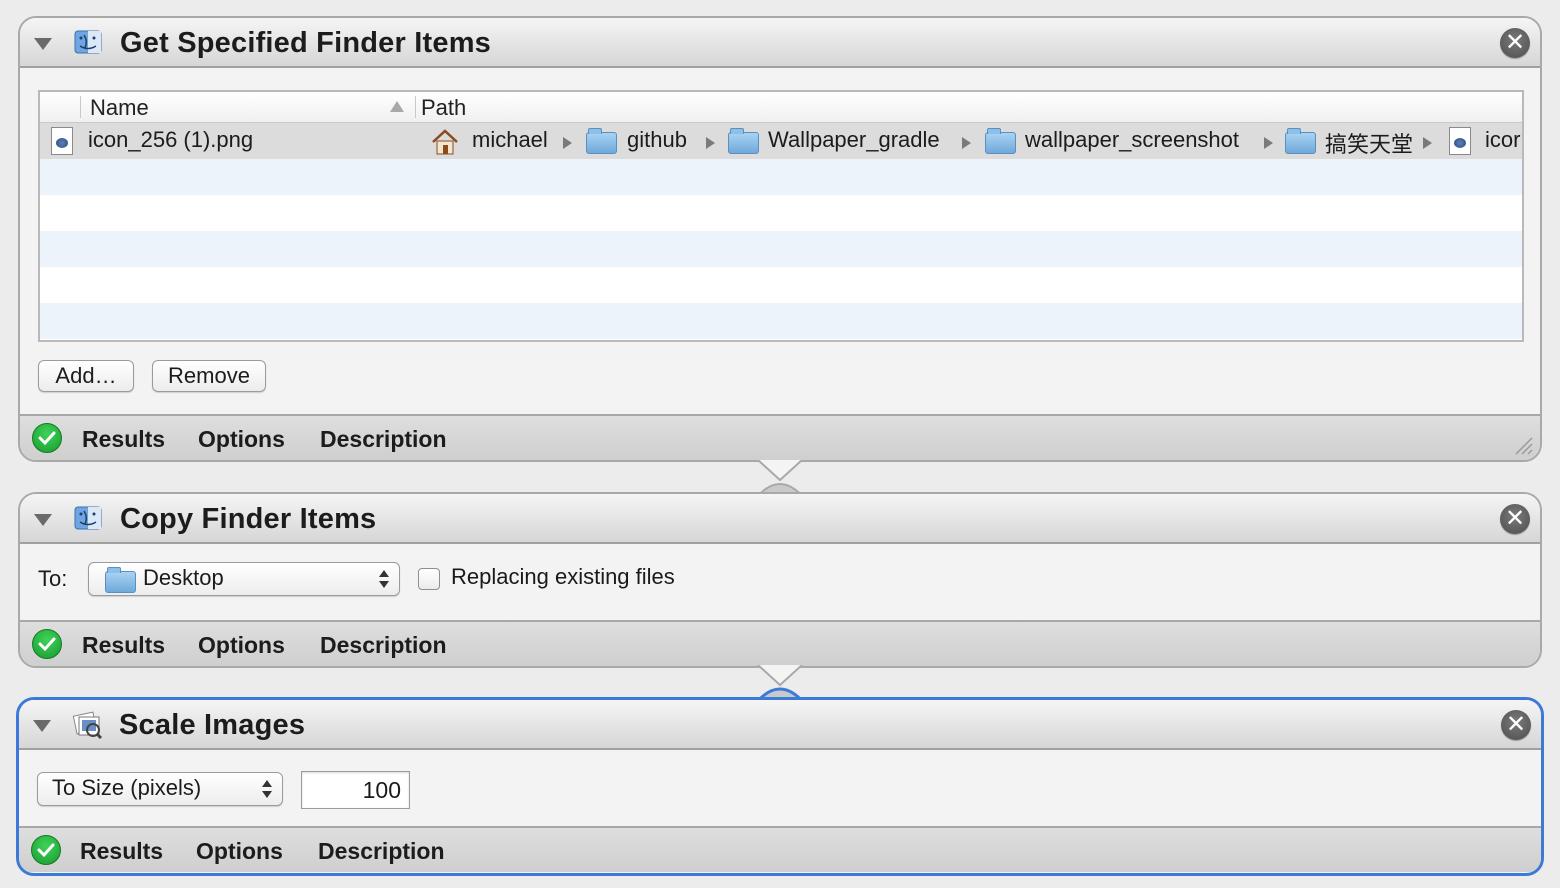 The width and height of the screenshot is (1560, 888). I want to click on action-header: Get Specified Finder Items ✕, so click(780, 43).